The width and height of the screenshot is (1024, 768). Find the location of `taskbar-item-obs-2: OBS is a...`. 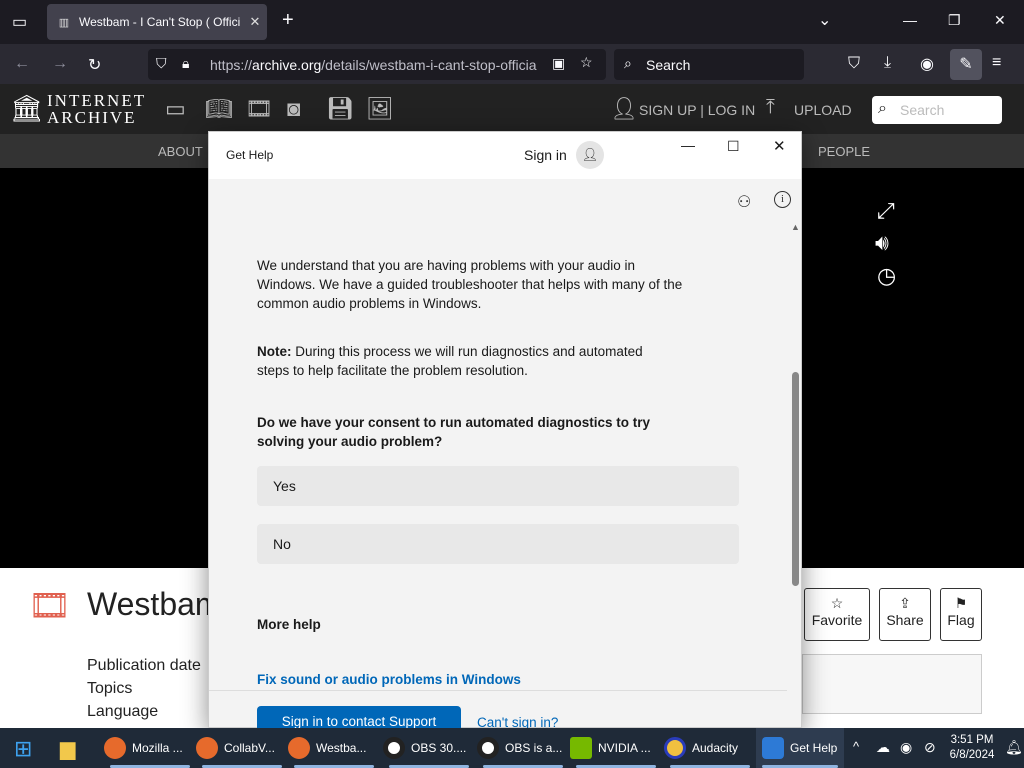

taskbar-item-obs-2: OBS is a... is located at coordinates (523, 748).